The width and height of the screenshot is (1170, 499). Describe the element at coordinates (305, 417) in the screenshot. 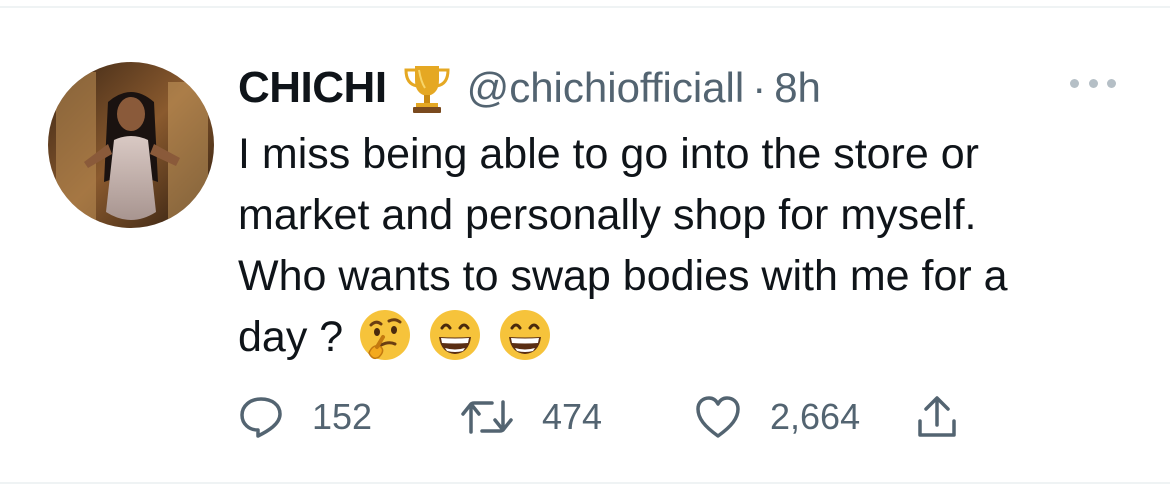

I see `reply-button: 152` at that location.